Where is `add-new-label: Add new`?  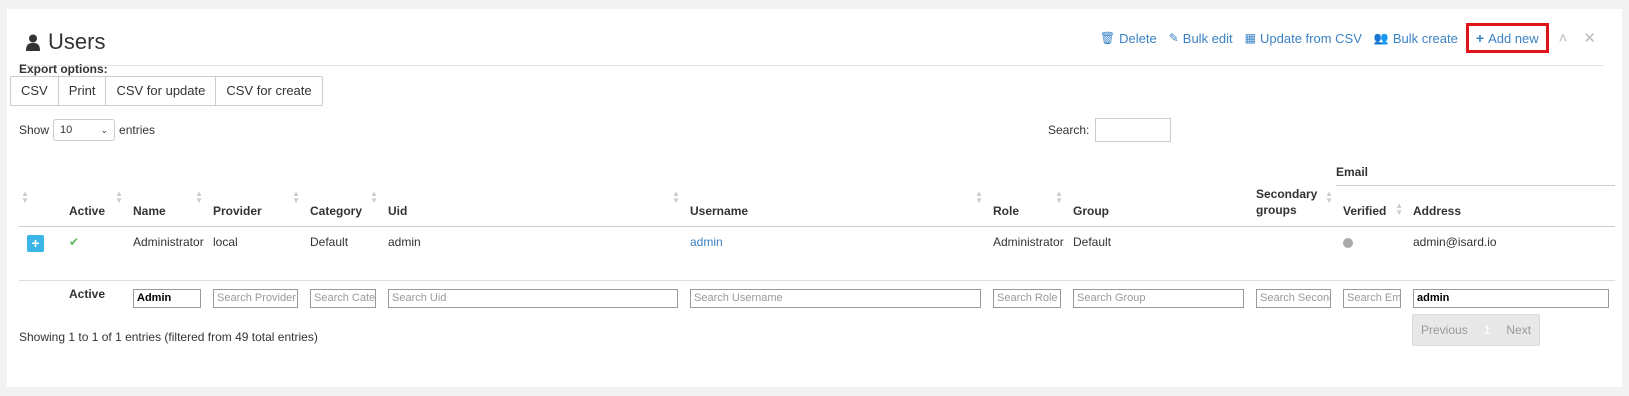 add-new-label: Add new is located at coordinates (1513, 38).